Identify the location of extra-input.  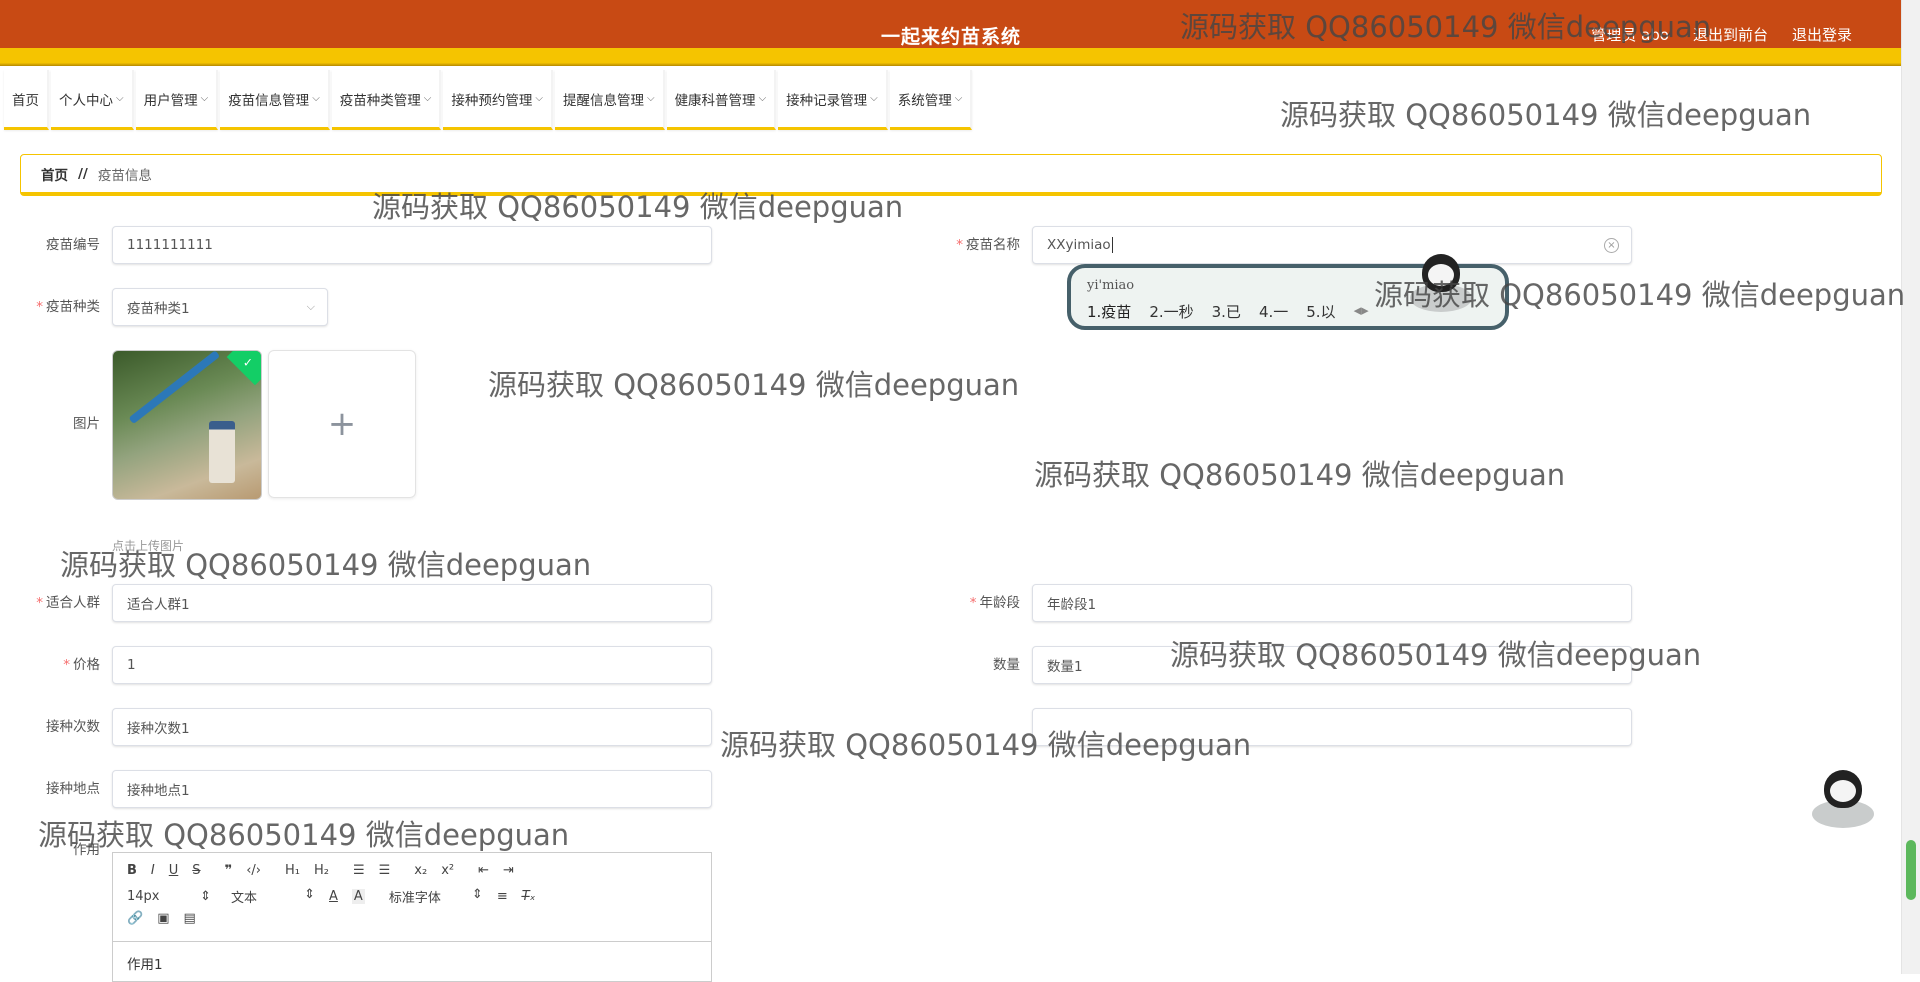
(1332, 727).